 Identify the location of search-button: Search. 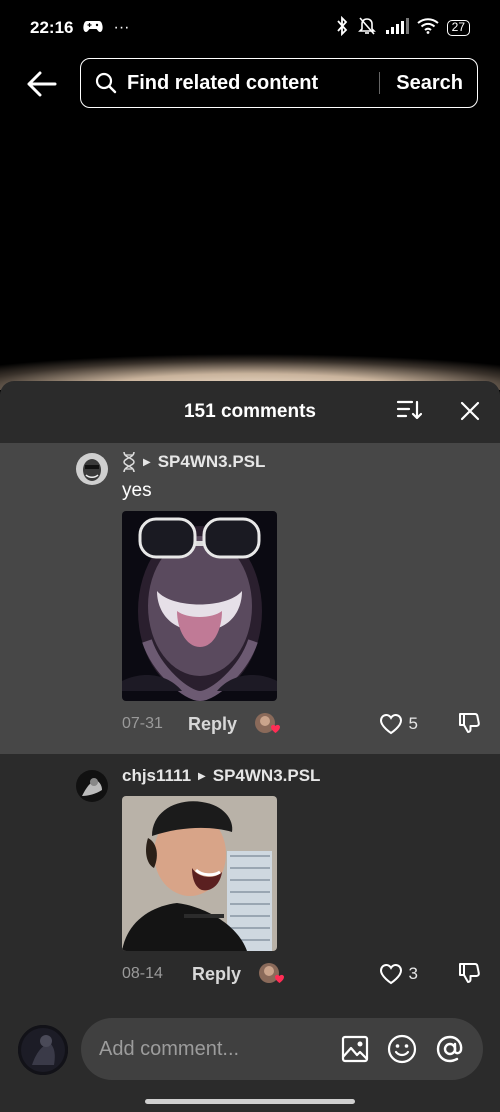
(429, 83).